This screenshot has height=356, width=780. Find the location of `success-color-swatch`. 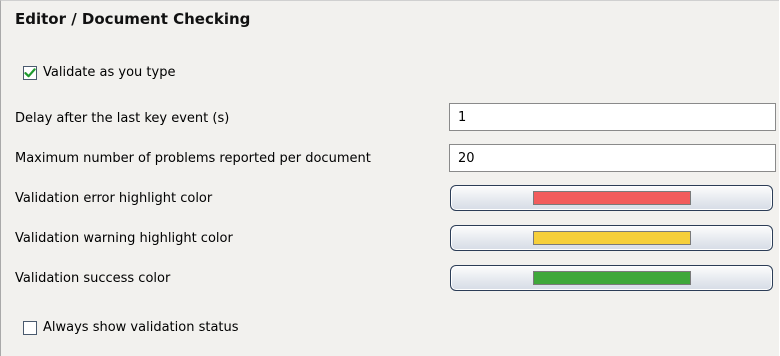

success-color-swatch is located at coordinates (611, 278).